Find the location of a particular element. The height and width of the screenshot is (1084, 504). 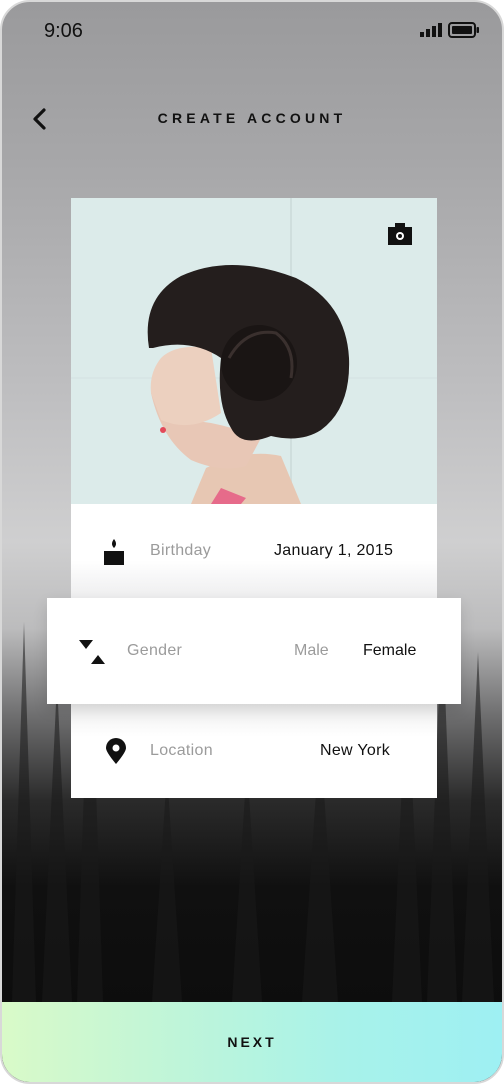

battery-icon is located at coordinates (463, 30).